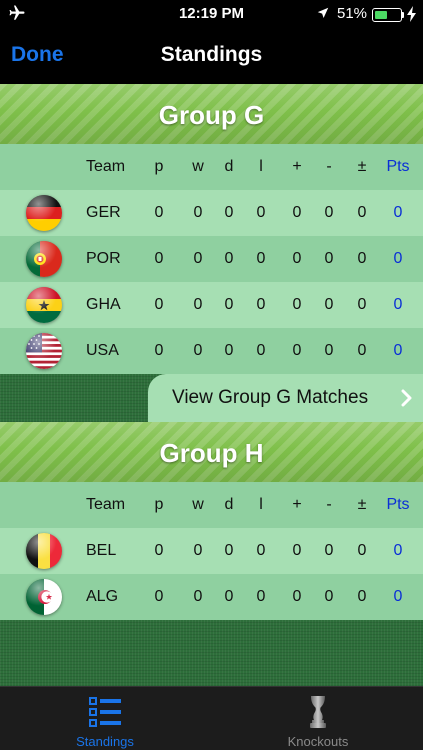 The height and width of the screenshot is (750, 423). I want to click on portugal-flag-icon, so click(44, 259).